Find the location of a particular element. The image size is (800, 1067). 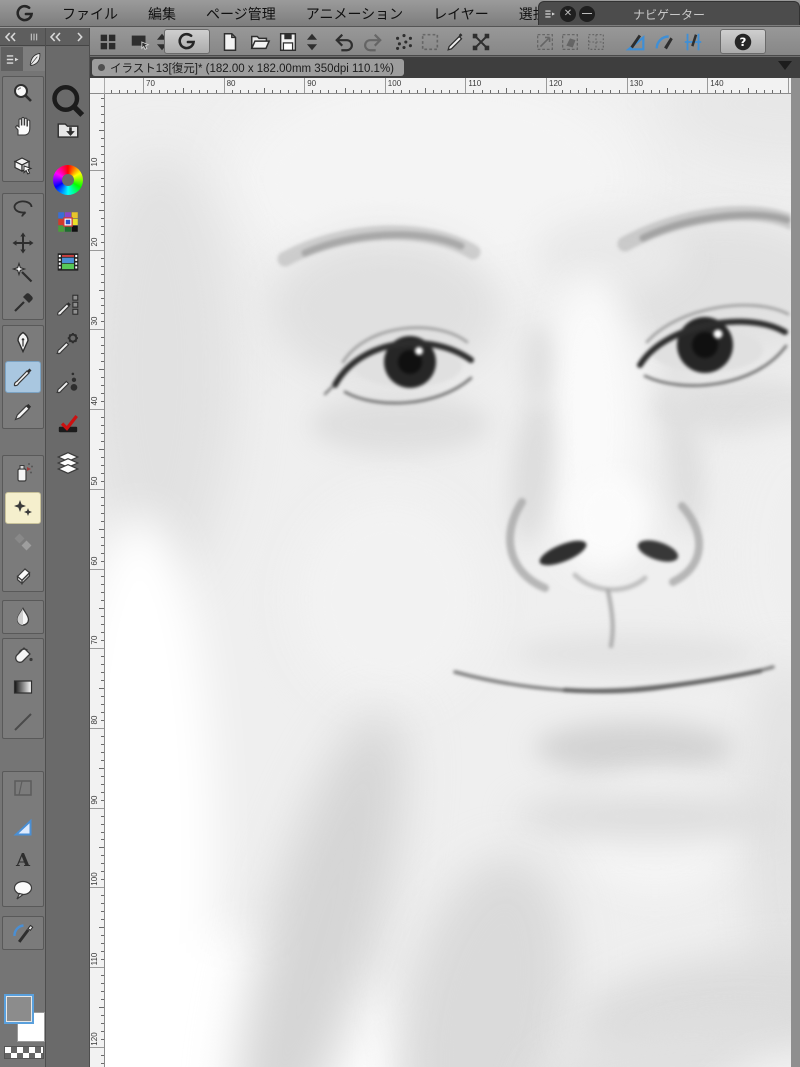

foreground-color-swatch is located at coordinates (19, 1009).